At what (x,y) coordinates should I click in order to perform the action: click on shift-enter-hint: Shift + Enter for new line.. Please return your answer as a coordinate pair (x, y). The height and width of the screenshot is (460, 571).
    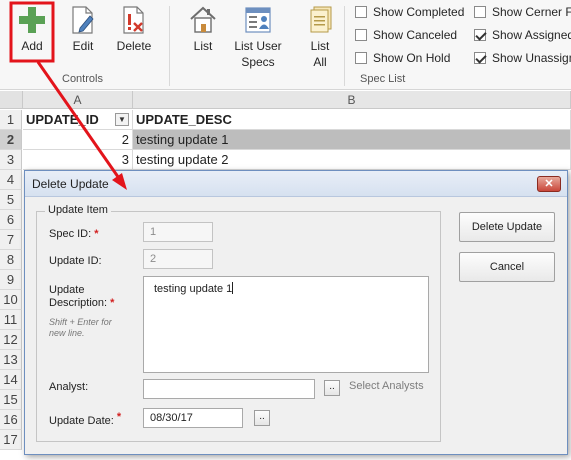
    Looking at the image, I should click on (80, 327).